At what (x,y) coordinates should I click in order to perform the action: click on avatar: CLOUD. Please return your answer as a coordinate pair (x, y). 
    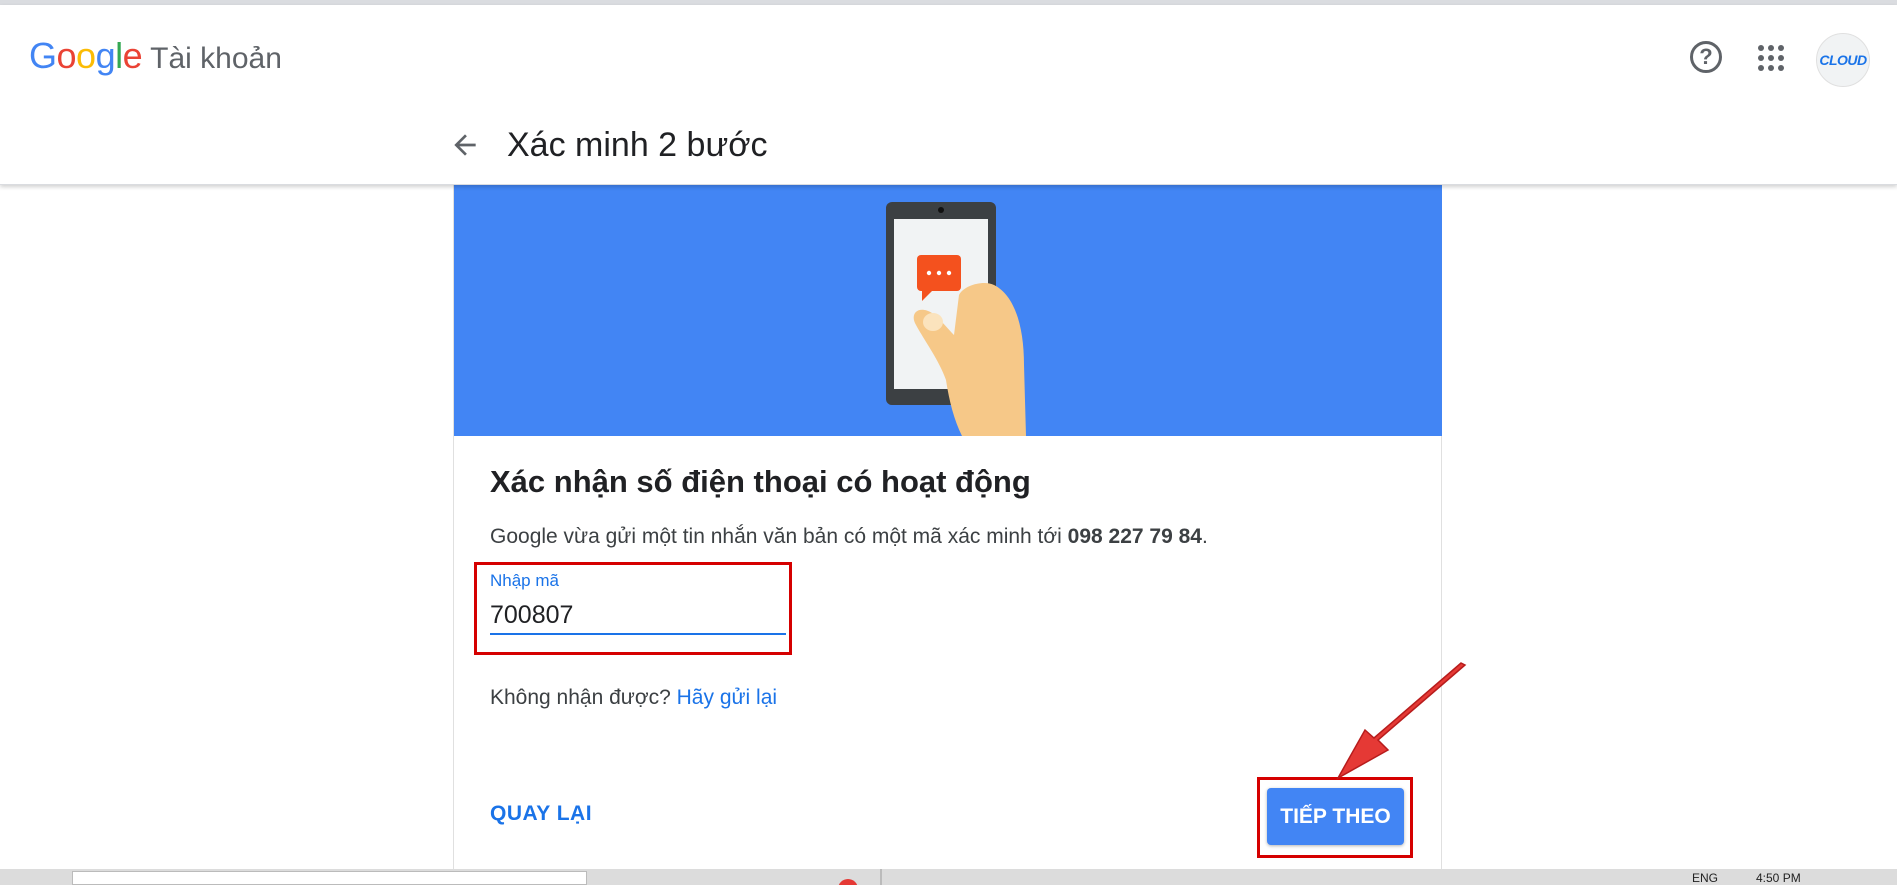
    Looking at the image, I should click on (1843, 60).